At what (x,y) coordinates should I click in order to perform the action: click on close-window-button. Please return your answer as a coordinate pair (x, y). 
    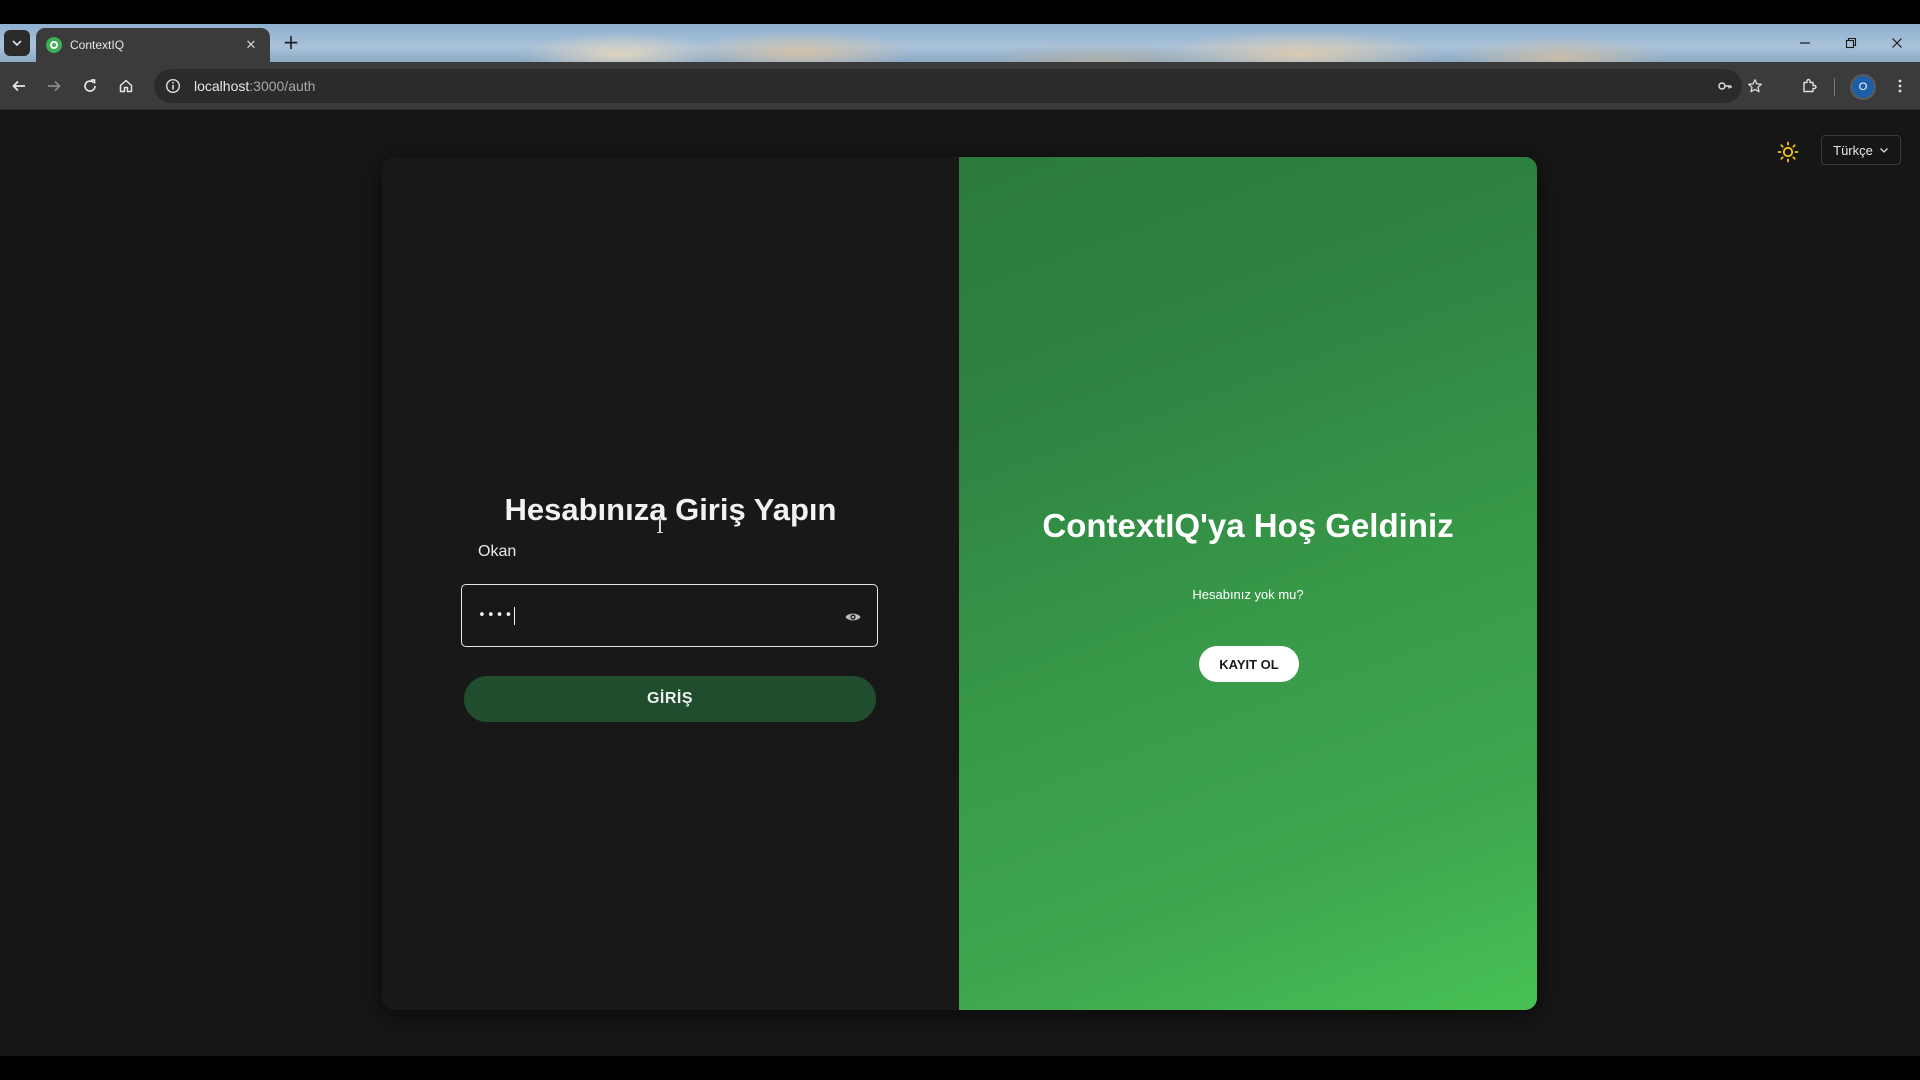
    Looking at the image, I should click on (1897, 43).